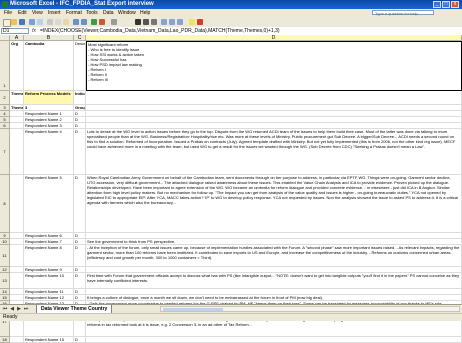 The width and height of the screenshot is (462, 343). I want to click on cell-a8, so click(17, 204).